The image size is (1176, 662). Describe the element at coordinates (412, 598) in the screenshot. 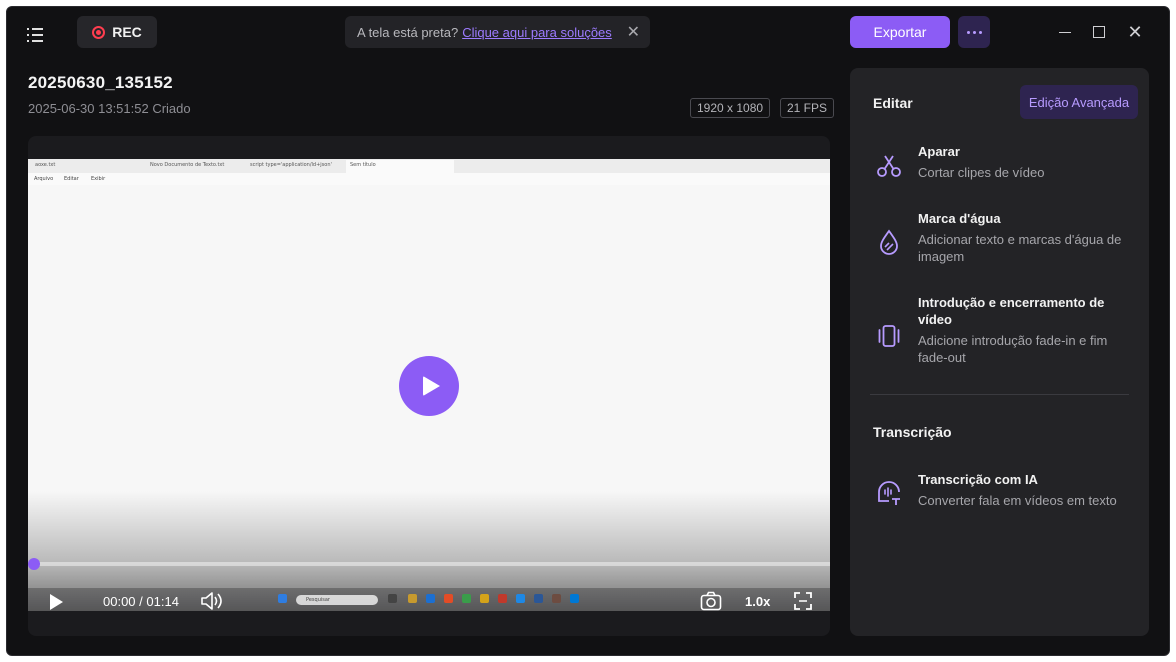

I see `folder-icon` at that location.